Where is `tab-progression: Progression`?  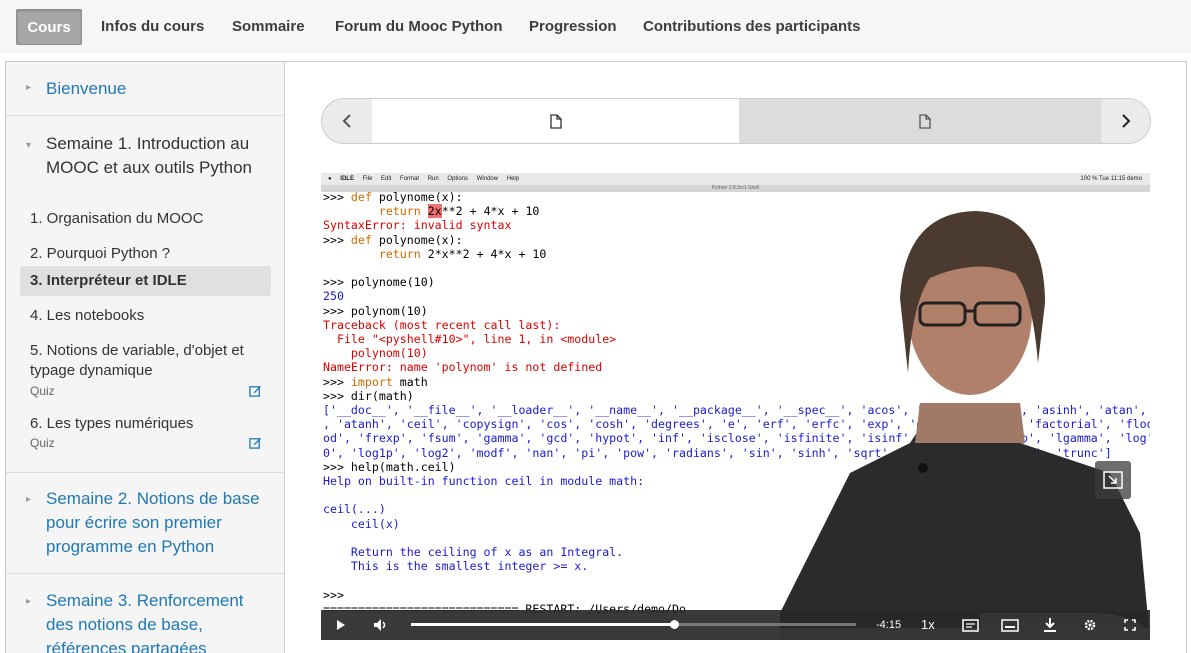
tab-progression: Progression is located at coordinates (573, 27).